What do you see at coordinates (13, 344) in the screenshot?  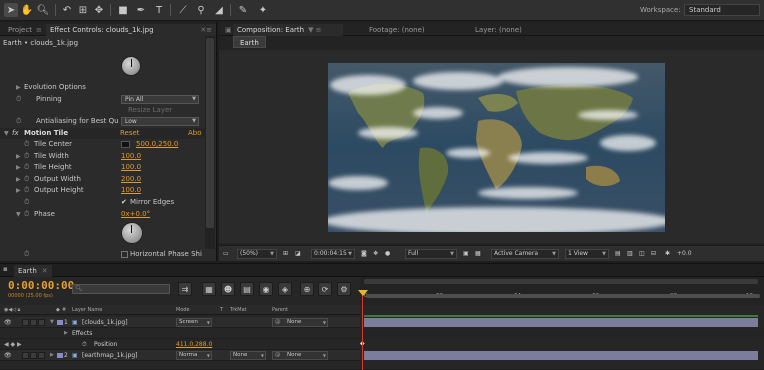 I see `keyframe-nav-icon: ◀ ◆ ▶` at bounding box center [13, 344].